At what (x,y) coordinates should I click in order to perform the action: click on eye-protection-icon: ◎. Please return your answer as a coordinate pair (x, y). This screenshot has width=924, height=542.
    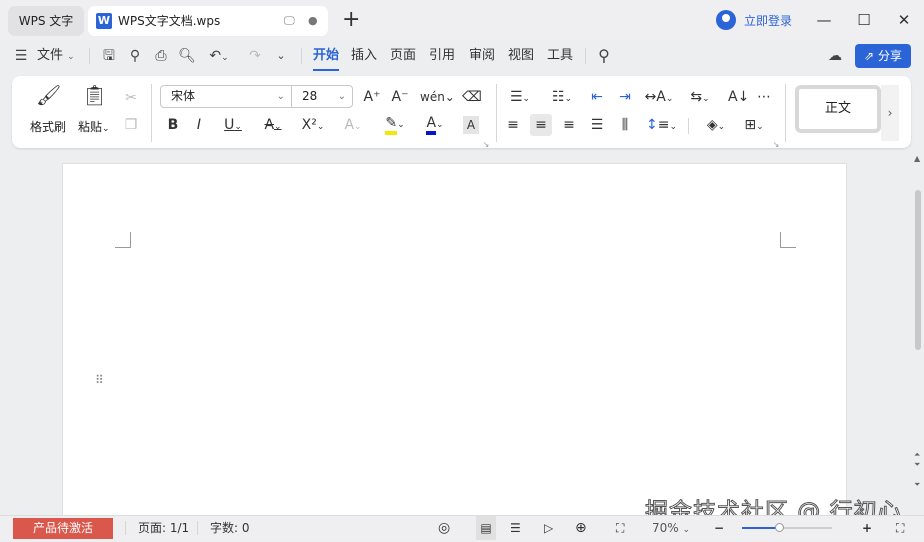
    Looking at the image, I should click on (444, 528).